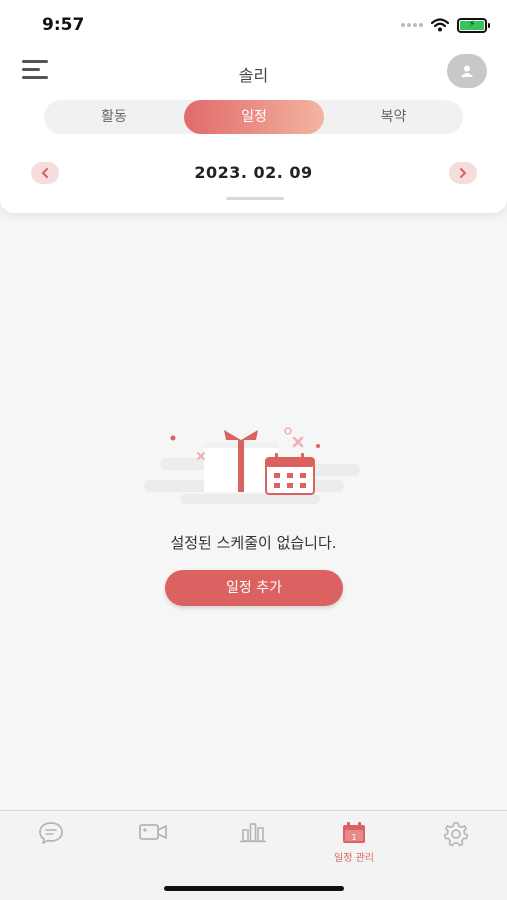 The width and height of the screenshot is (507, 900). I want to click on chat-bubble-icon, so click(51, 833).